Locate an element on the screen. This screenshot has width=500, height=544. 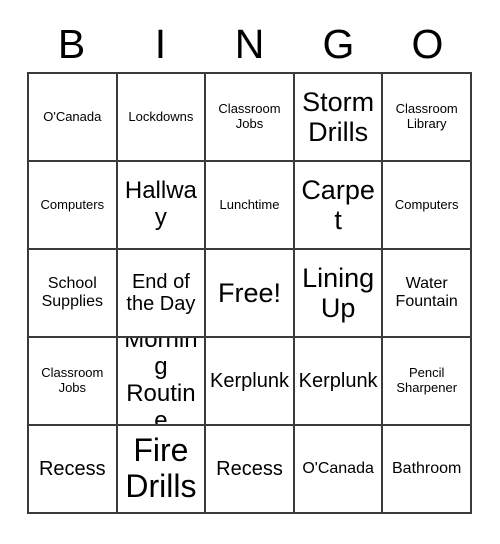
bingo-cell-label: Pencil Sharpener is located at coordinates (427, 380).